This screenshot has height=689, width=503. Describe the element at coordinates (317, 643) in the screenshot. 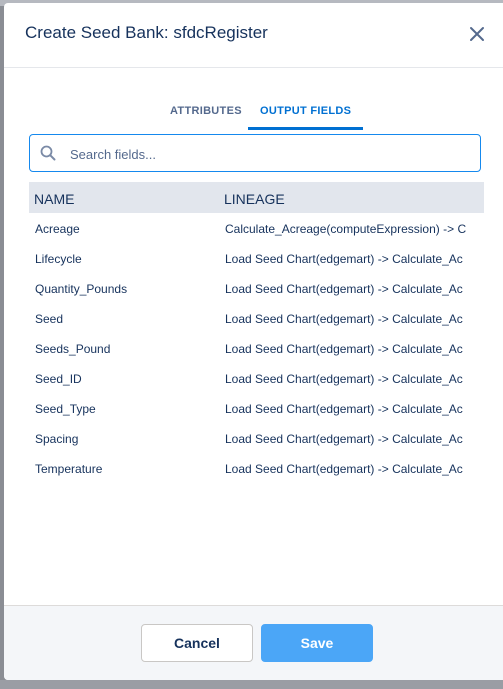

I see `save-button: Save` at that location.